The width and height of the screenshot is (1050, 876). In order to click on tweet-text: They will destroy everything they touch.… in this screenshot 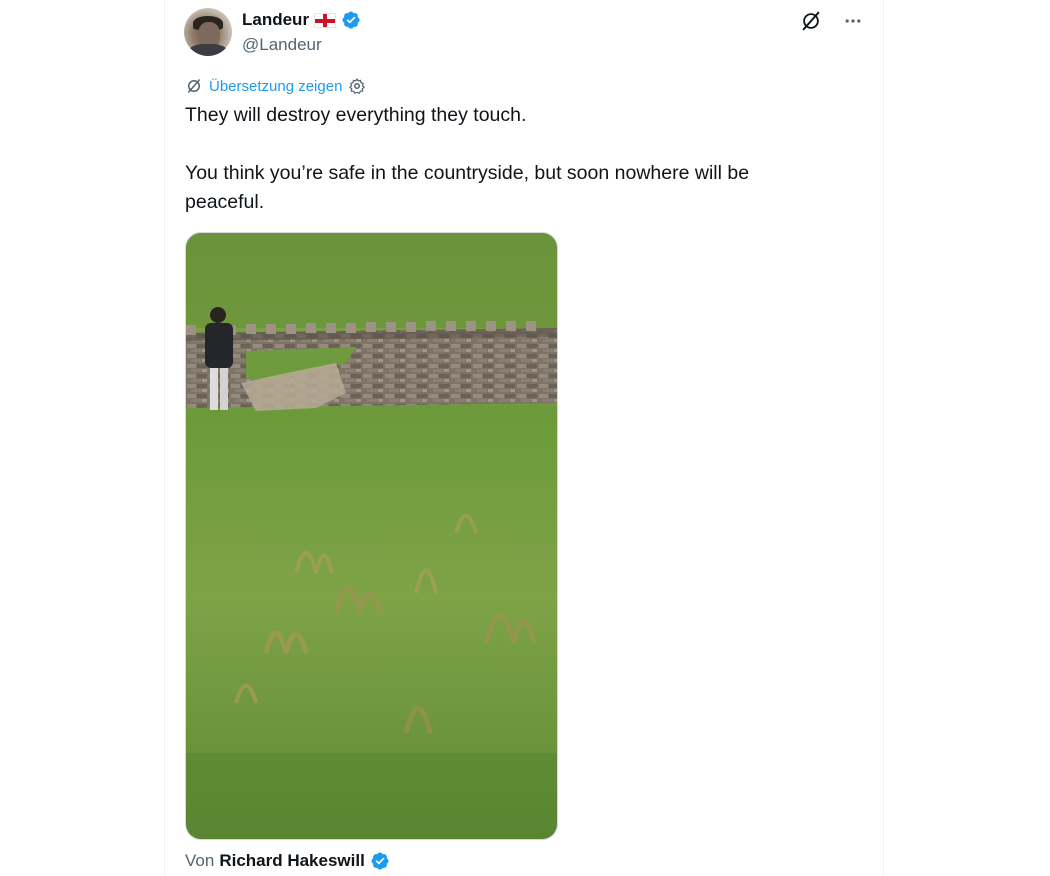, I will do `click(505, 159)`.